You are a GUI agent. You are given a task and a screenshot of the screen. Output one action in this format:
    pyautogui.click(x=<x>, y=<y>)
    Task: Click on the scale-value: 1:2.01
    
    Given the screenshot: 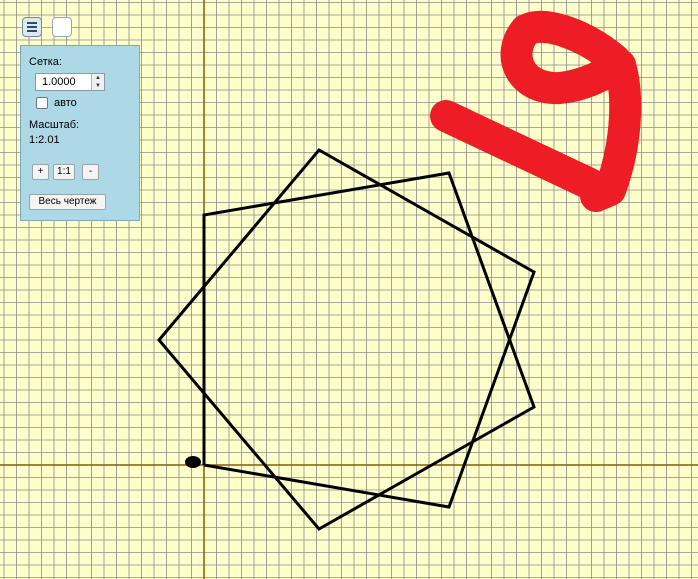 What is the action you would take?
    pyautogui.click(x=44, y=140)
    